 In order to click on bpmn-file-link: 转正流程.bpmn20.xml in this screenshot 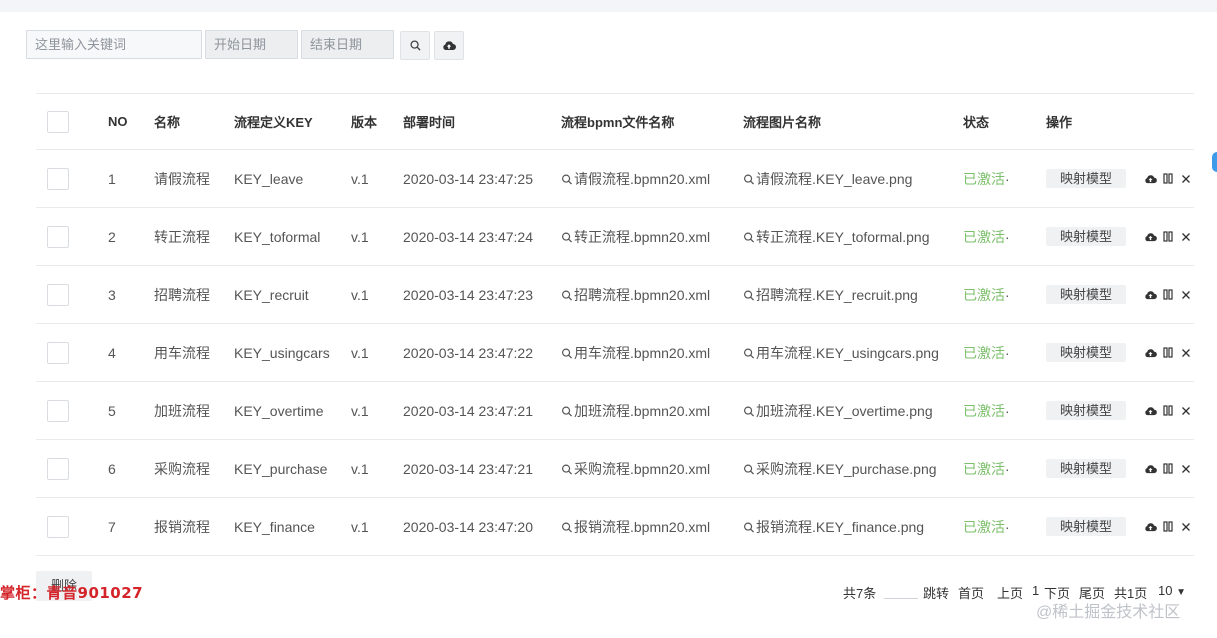, I will do `click(635, 237)`.